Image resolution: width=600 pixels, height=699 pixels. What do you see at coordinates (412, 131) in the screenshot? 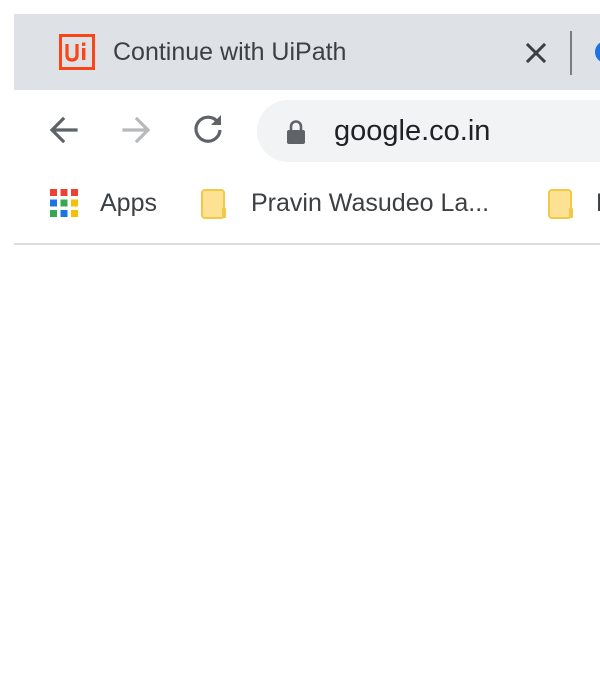
I see `url-text: google.co.in` at bounding box center [412, 131].